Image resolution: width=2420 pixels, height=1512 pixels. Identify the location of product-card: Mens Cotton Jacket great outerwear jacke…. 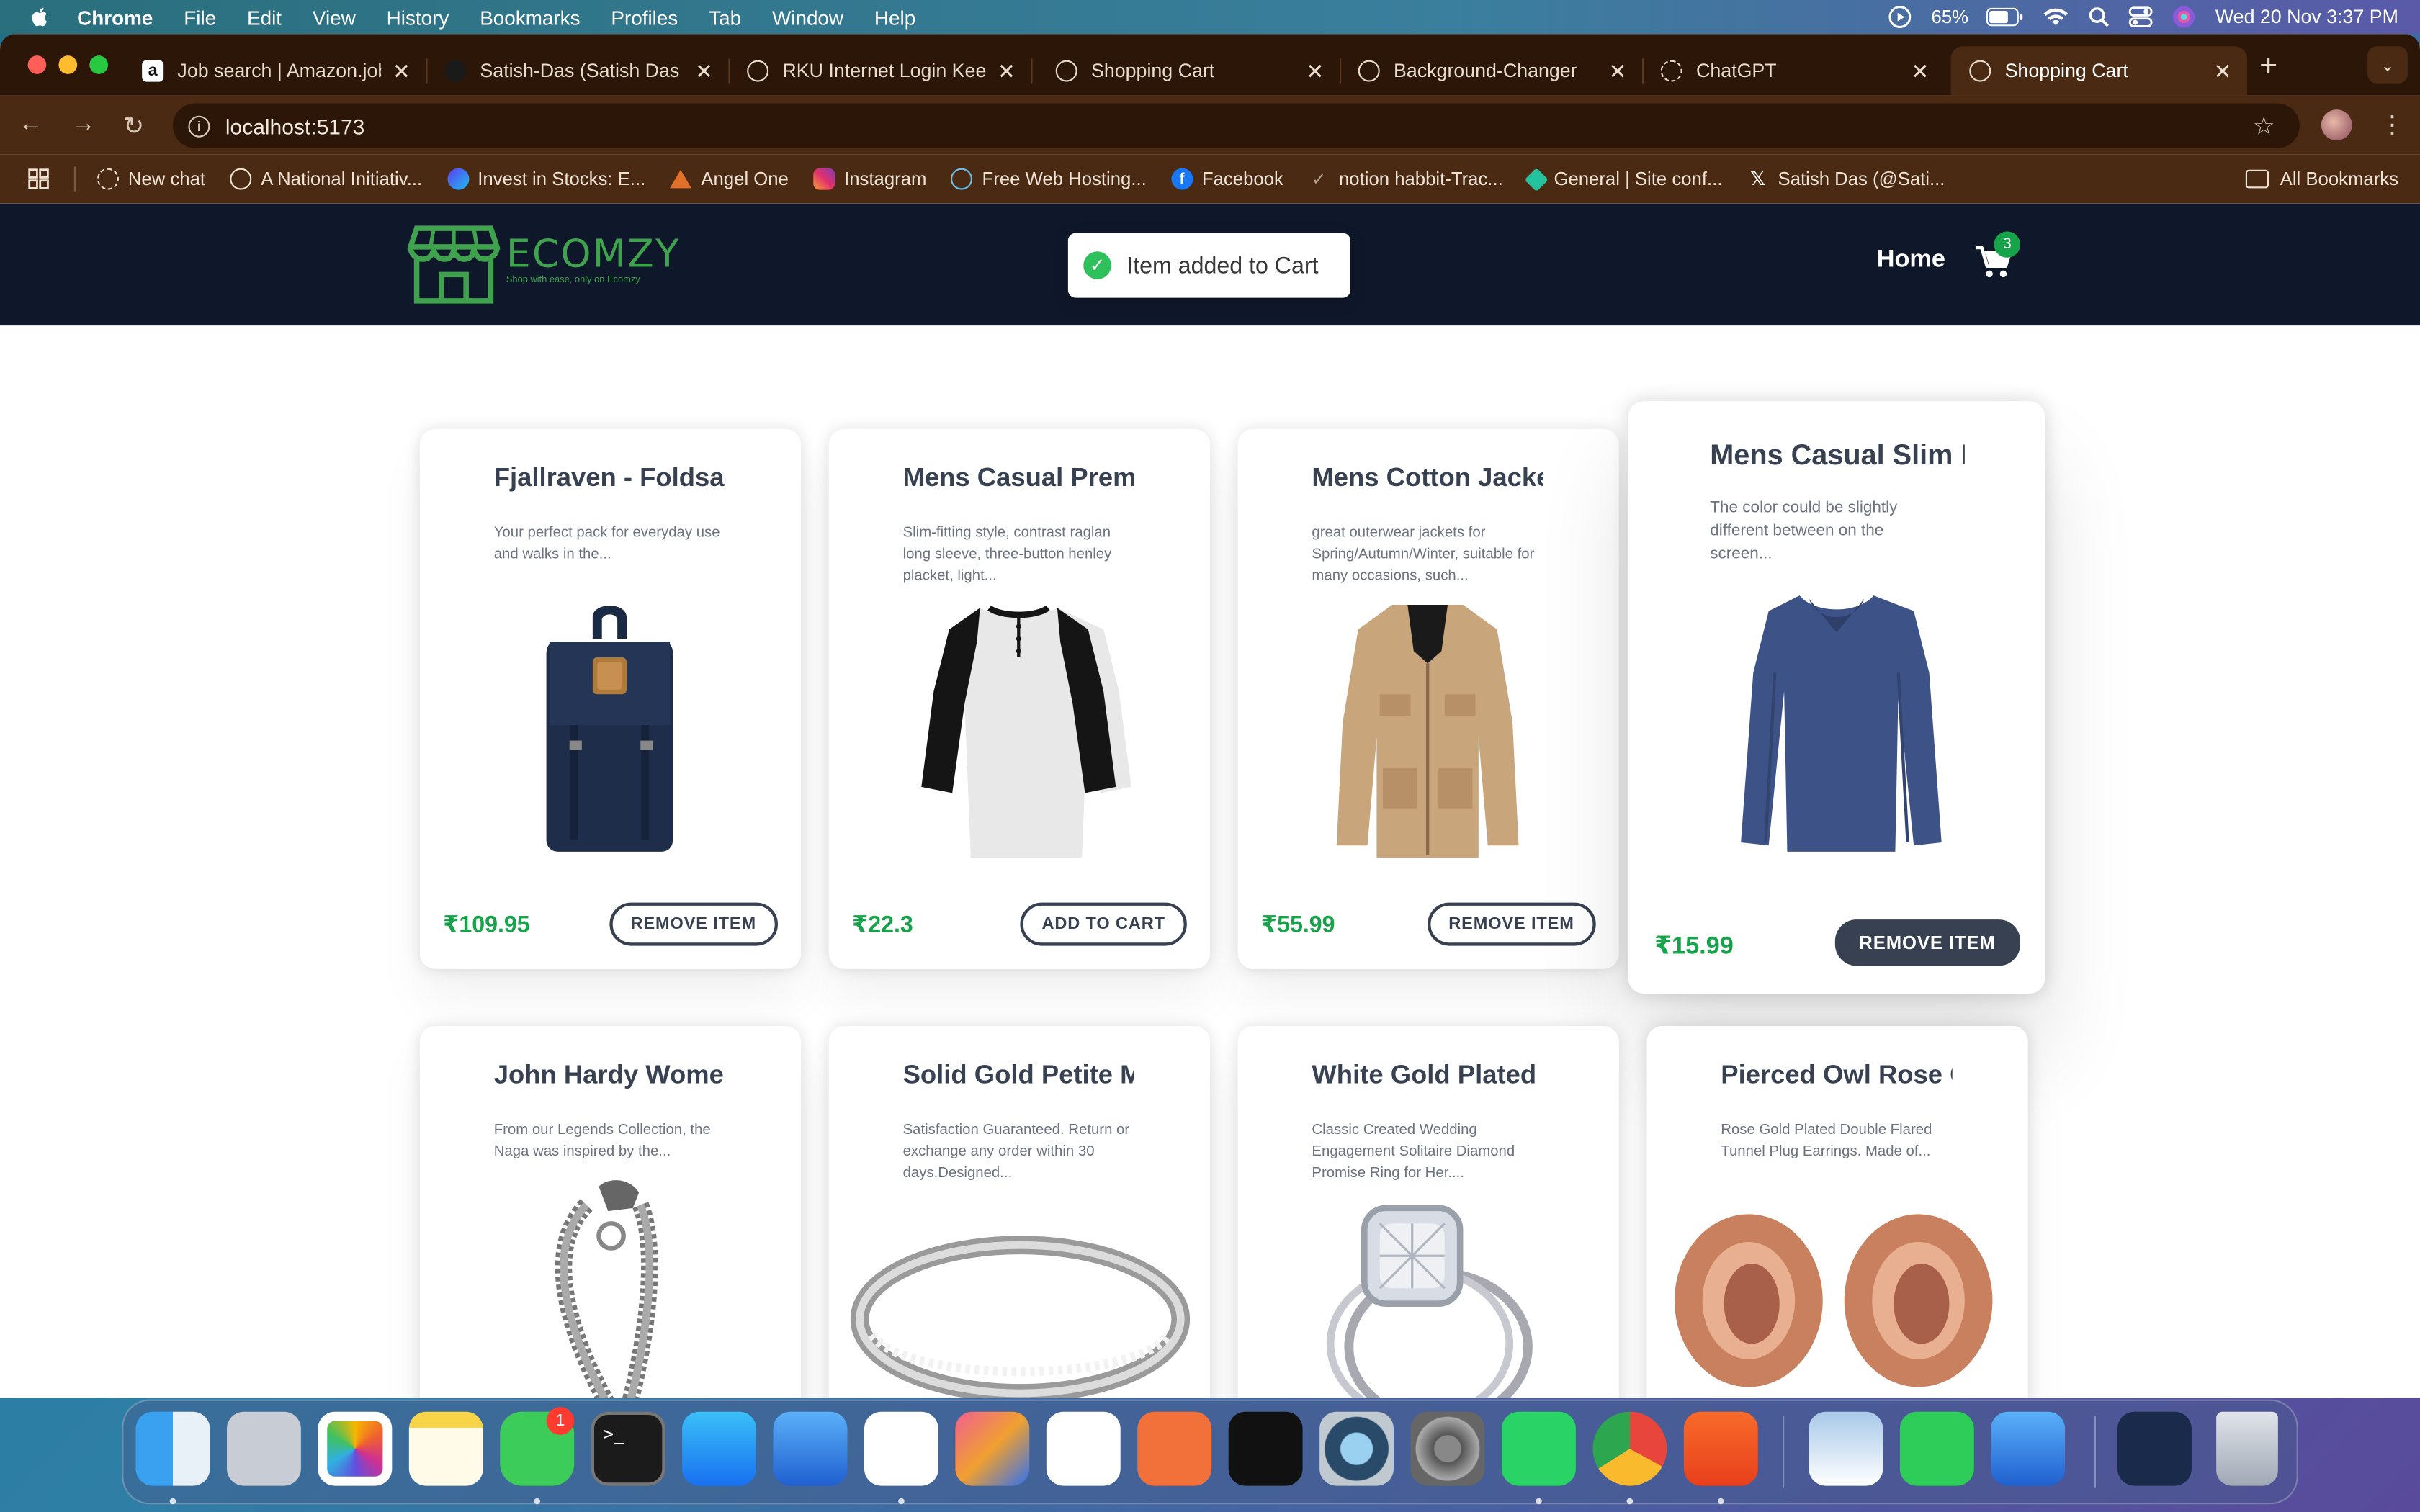
(1428, 698).